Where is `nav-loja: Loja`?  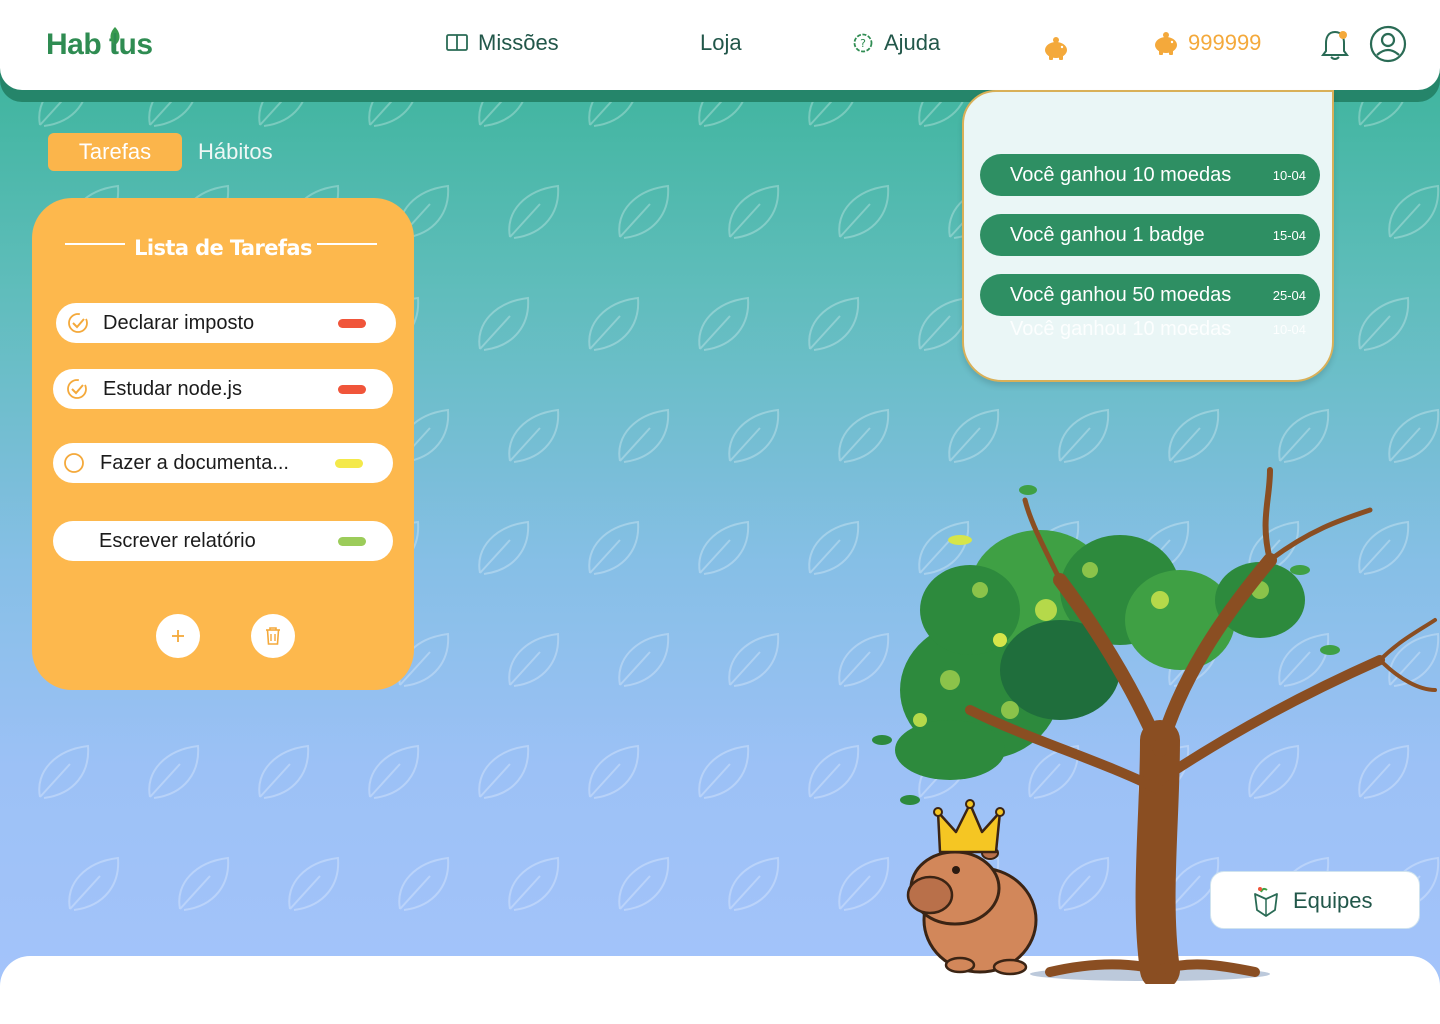
nav-loja: Loja is located at coordinates (721, 43).